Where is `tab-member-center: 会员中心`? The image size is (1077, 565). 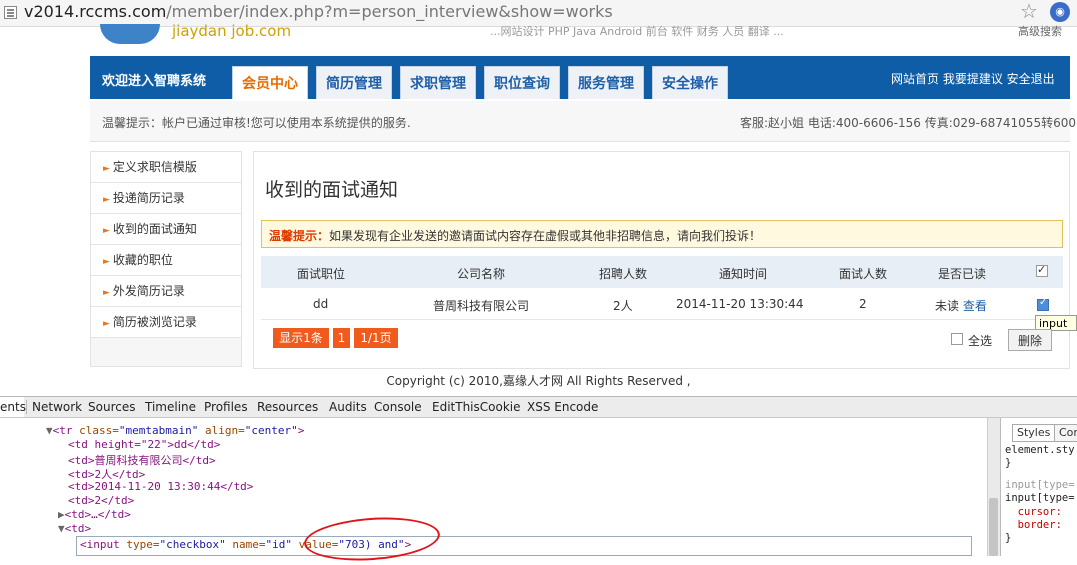 tab-member-center: 会员中心 is located at coordinates (270, 82).